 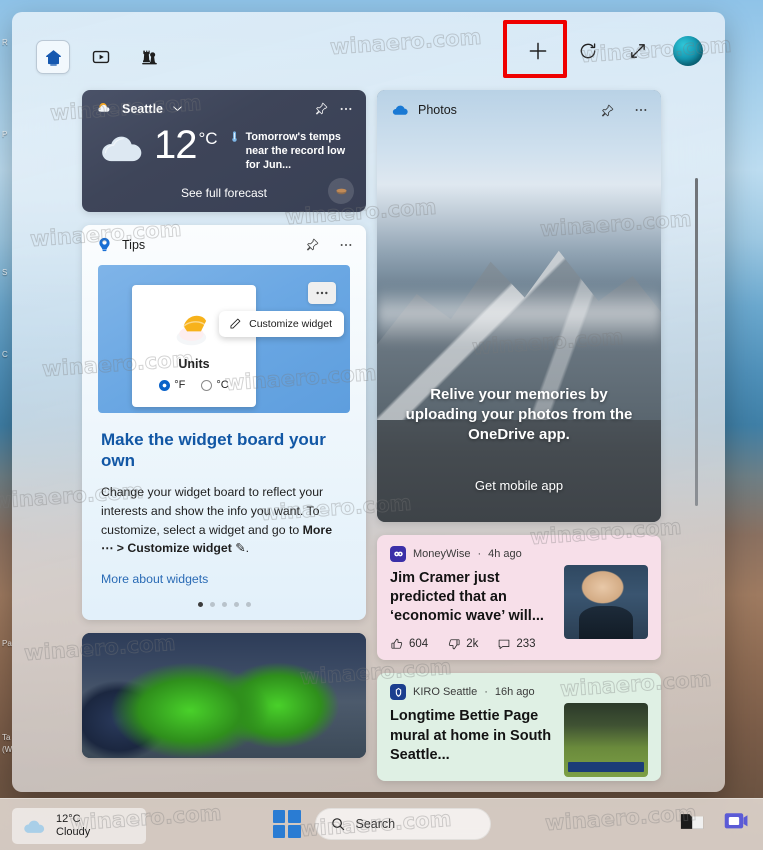 What do you see at coordinates (7, 749) in the screenshot?
I see `desktop-label: (W` at bounding box center [7, 749].